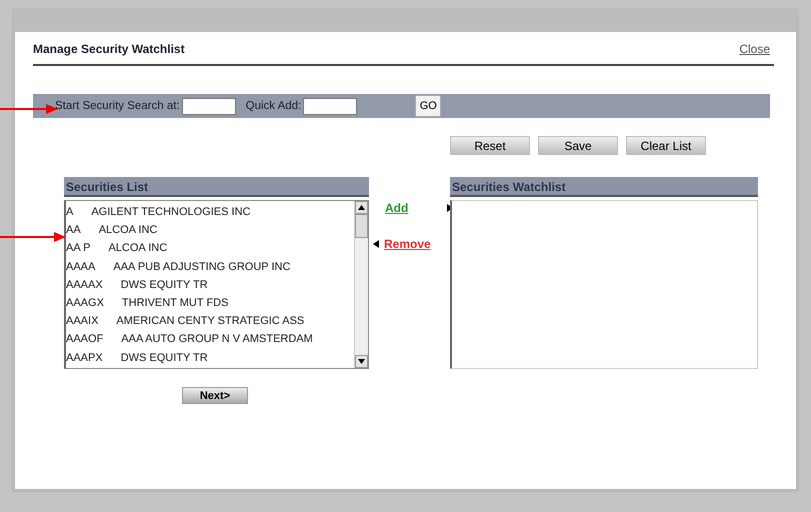 This screenshot has height=512, width=811. I want to click on list-item: AAAOF AAA AUTO GROUP N V AMSTERDAM, so click(210, 339).